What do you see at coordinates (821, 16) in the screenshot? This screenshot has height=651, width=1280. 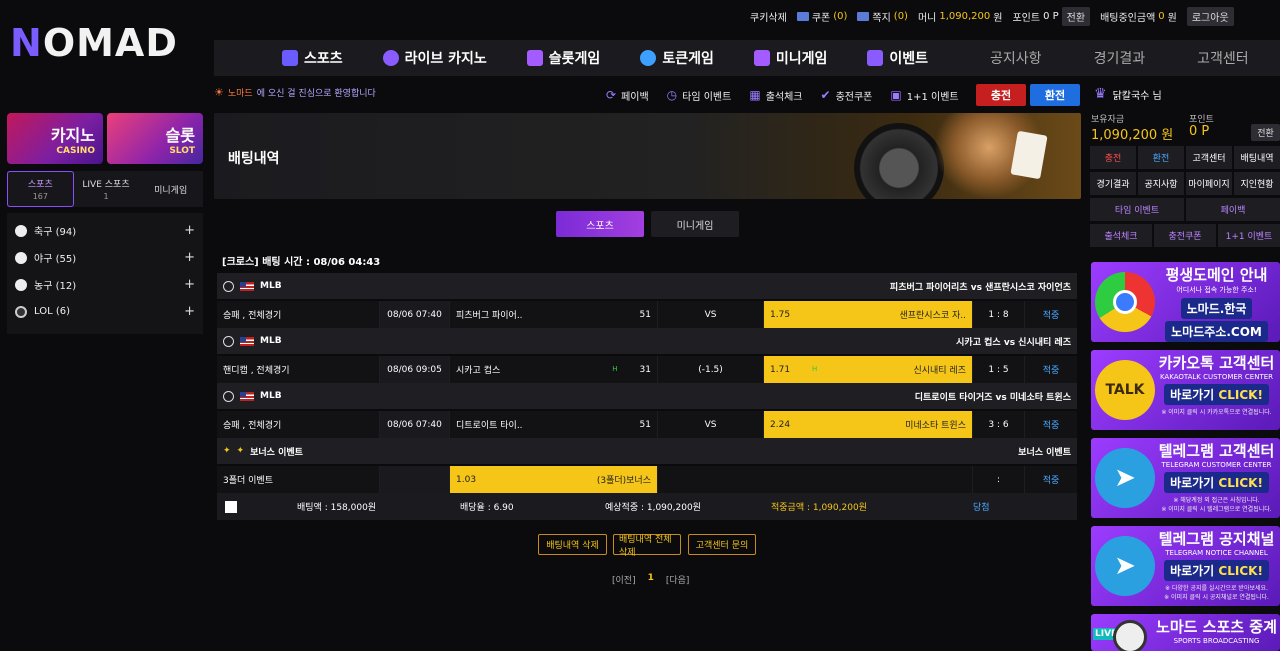 I see `coupon-link: 쿠폰 (0)` at bounding box center [821, 16].